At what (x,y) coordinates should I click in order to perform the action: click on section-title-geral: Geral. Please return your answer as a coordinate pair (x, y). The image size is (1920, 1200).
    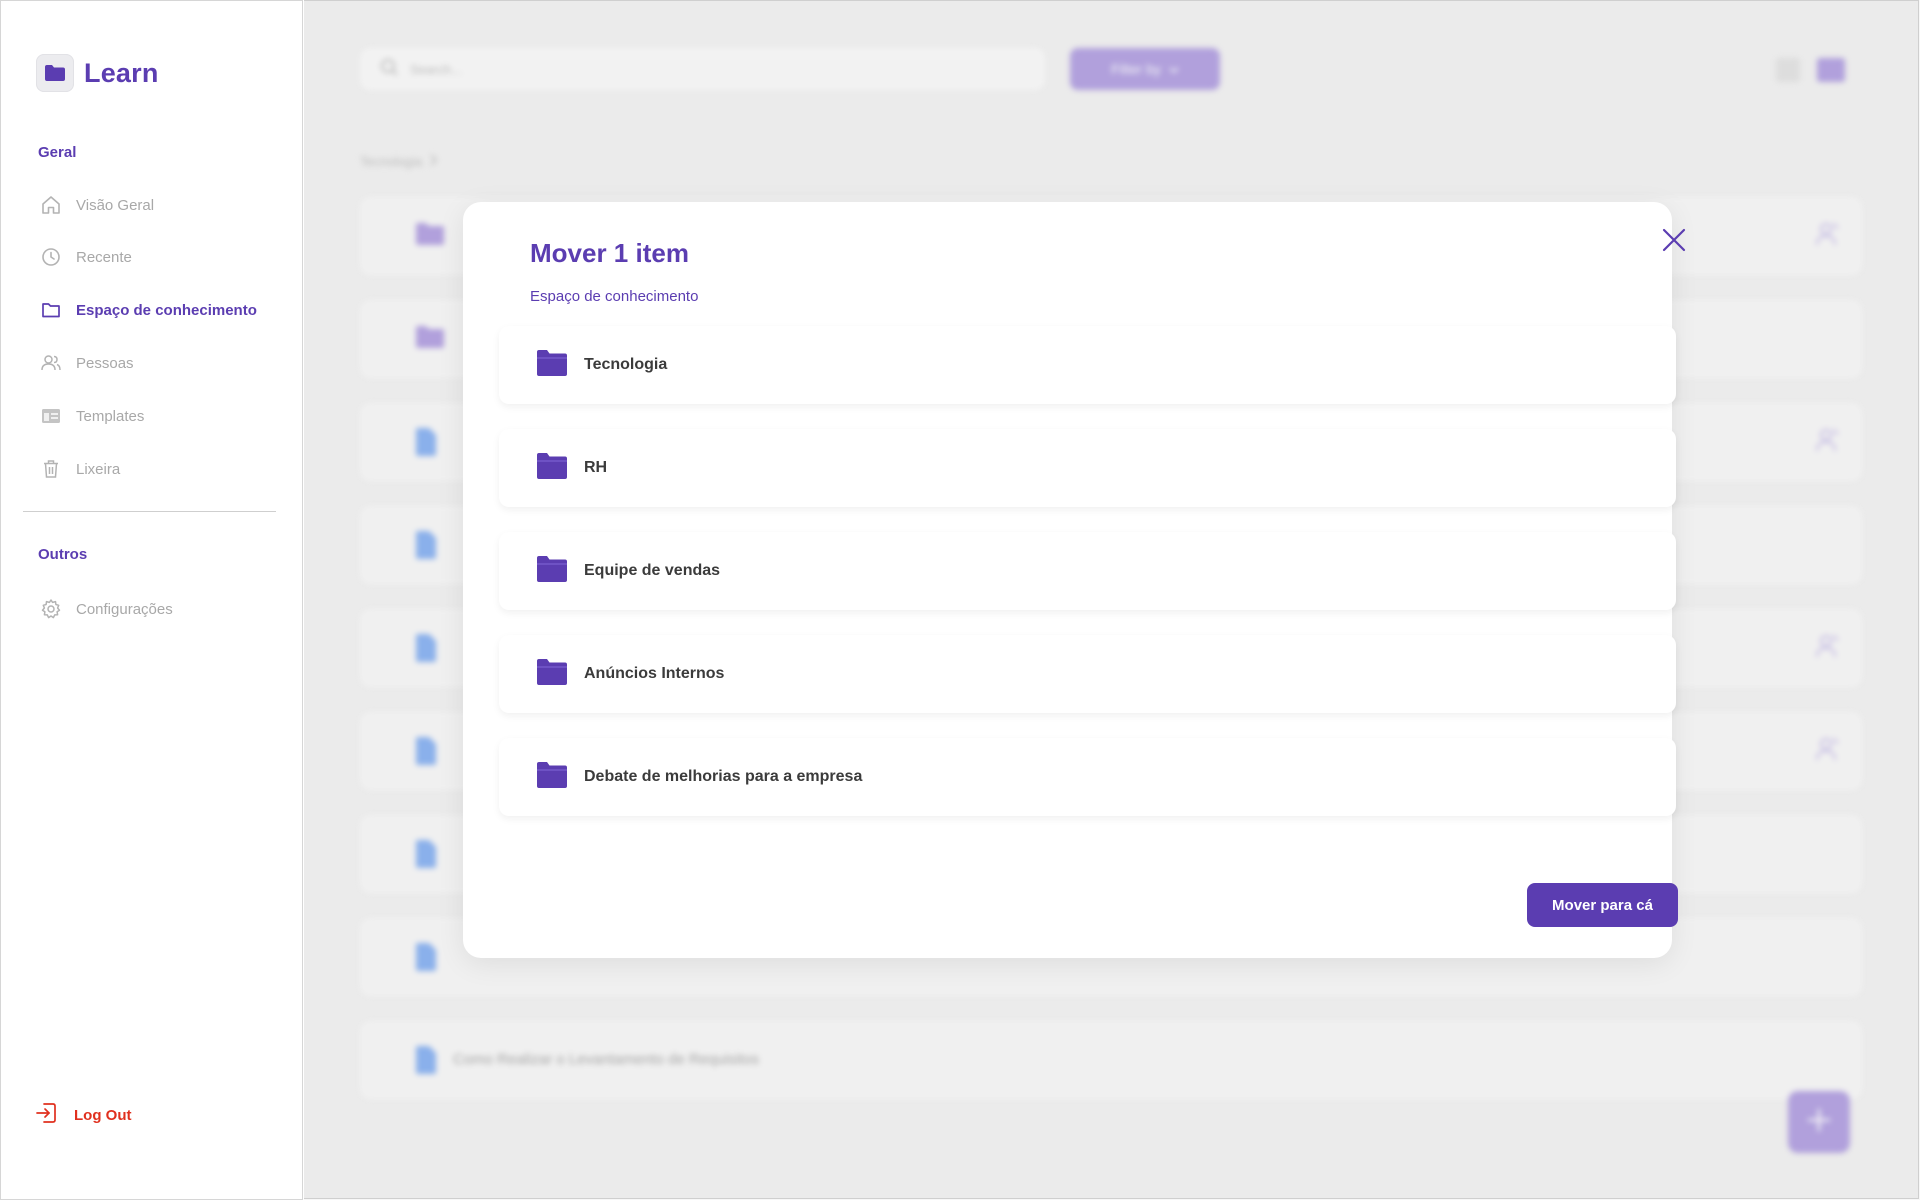
    Looking at the image, I should click on (57, 152).